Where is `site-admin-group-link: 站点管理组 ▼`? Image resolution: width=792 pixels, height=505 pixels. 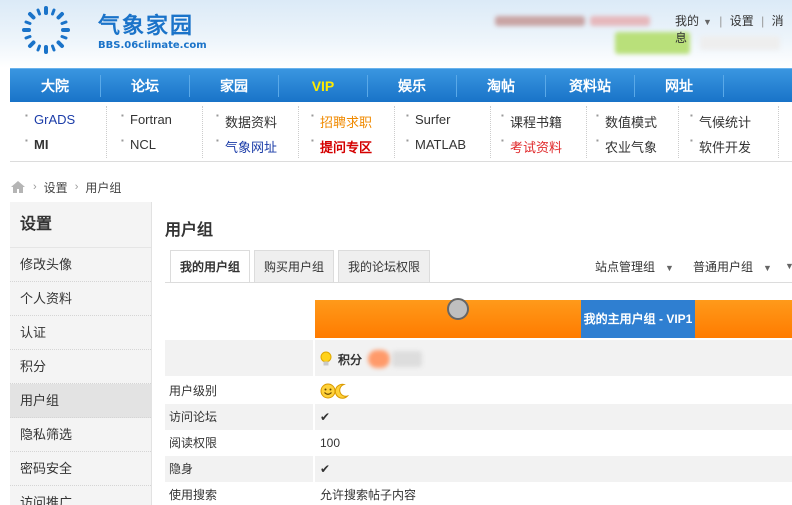 site-admin-group-link: 站点管理组 ▼ is located at coordinates (634, 266).